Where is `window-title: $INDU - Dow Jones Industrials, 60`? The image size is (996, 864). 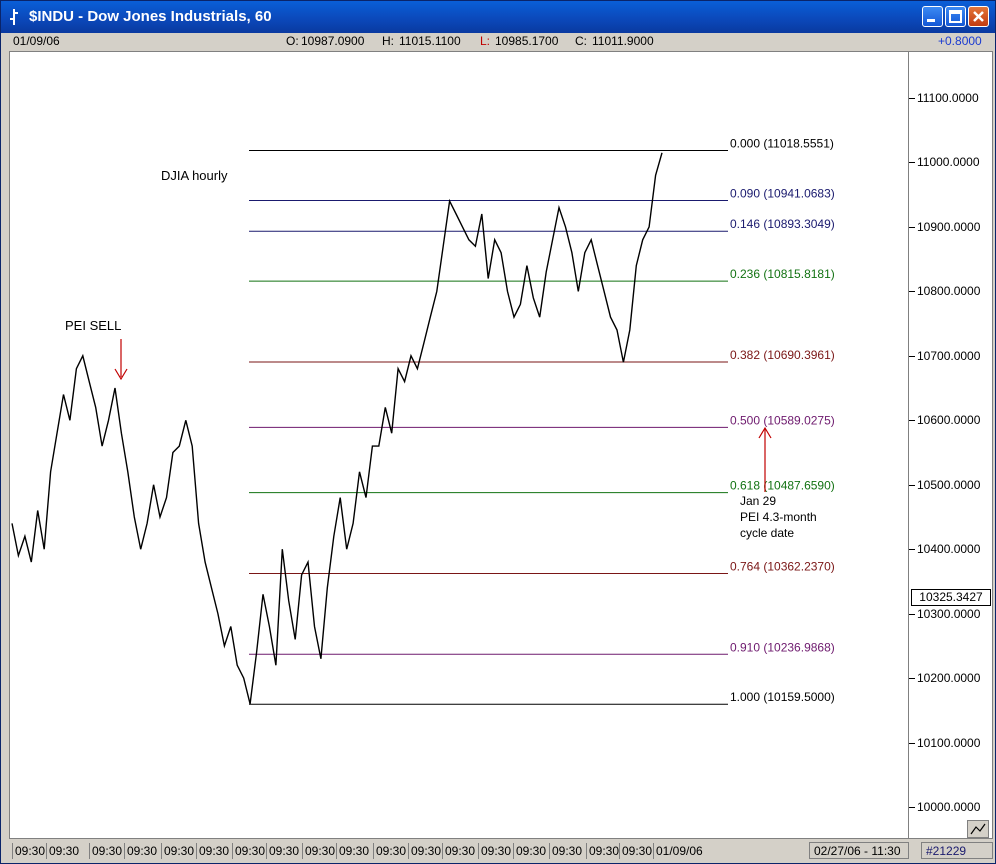 window-title: $INDU - Dow Jones Industrials, 60 is located at coordinates (150, 16).